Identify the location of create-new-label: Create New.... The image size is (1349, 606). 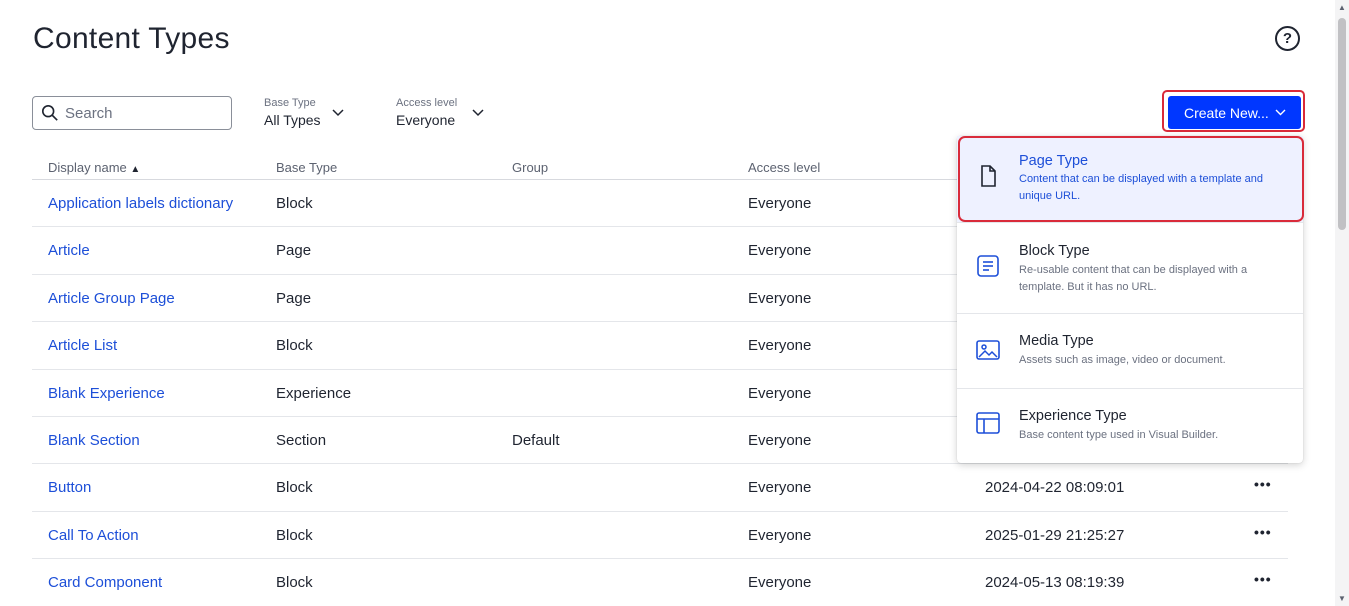
(1226, 112).